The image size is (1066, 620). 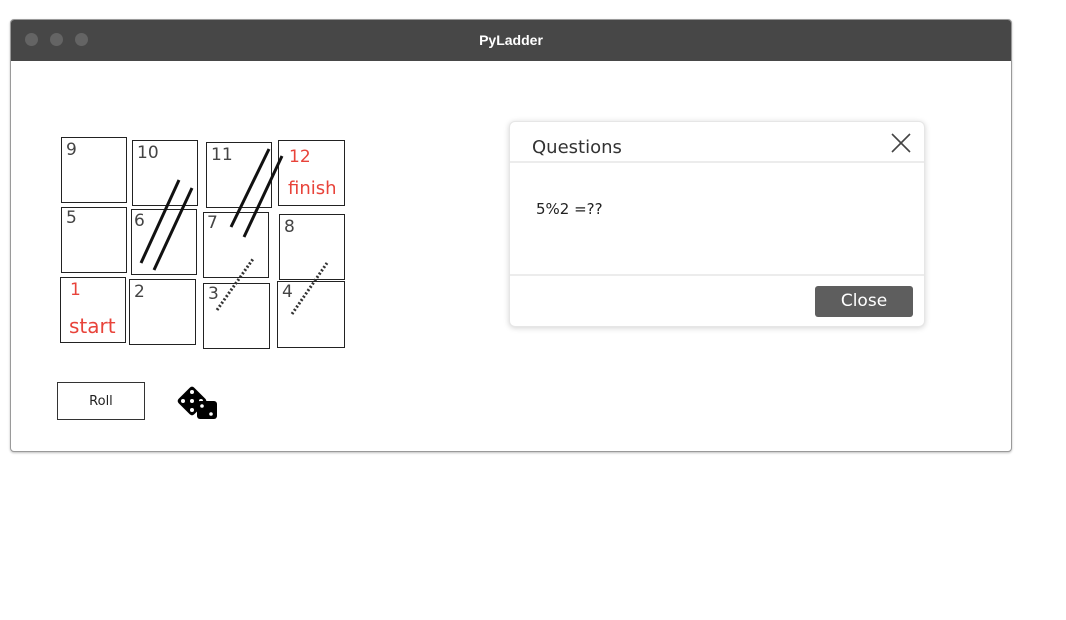 What do you see at coordinates (93, 310) in the screenshot?
I see `board-cell-1: 1 start` at bounding box center [93, 310].